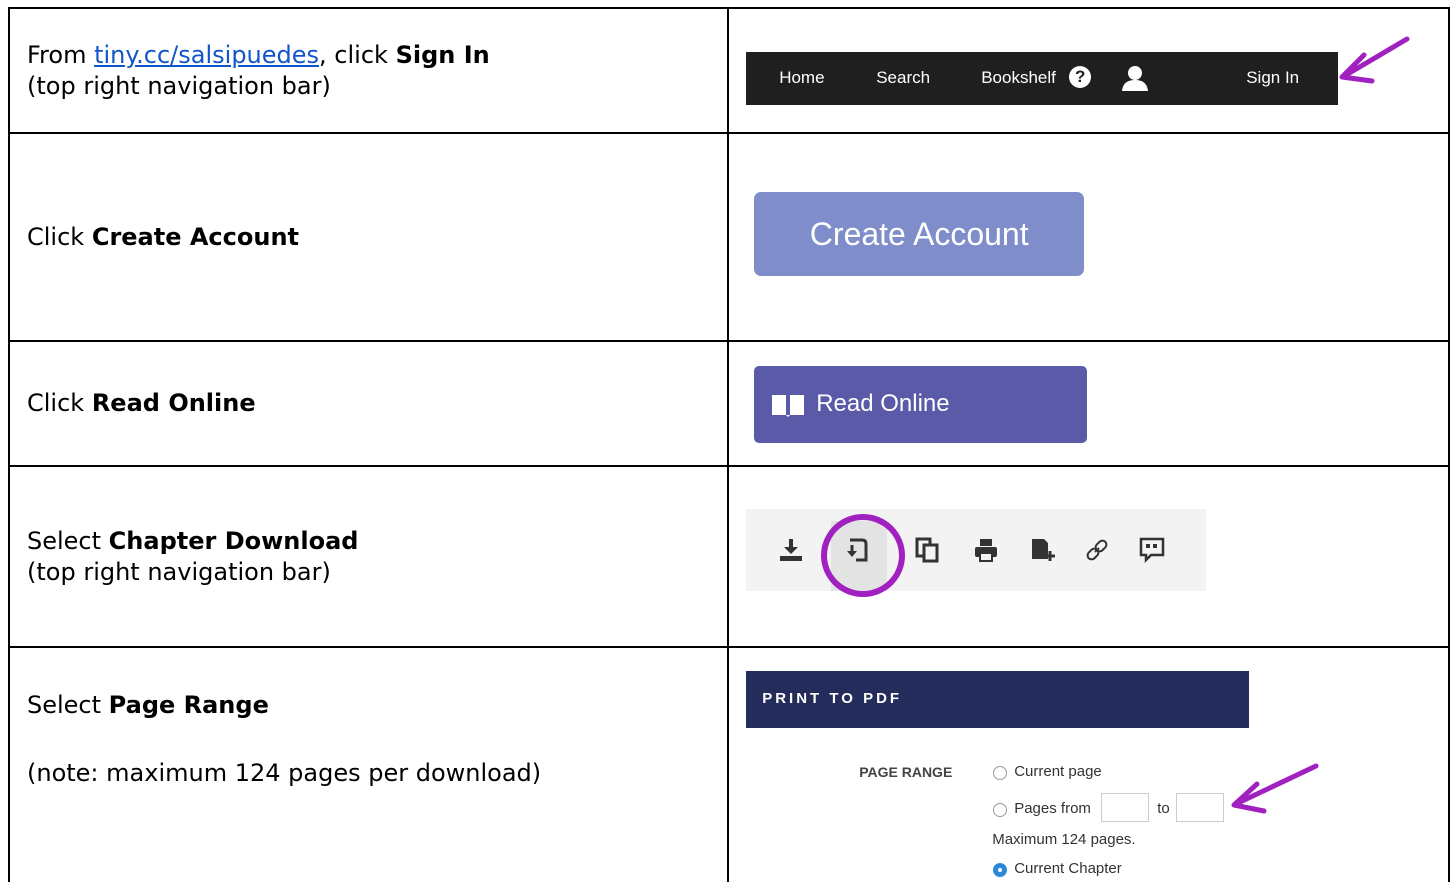  I want to click on site-navbar: Home Search Bookshelf ? Sign In, so click(1042, 78).